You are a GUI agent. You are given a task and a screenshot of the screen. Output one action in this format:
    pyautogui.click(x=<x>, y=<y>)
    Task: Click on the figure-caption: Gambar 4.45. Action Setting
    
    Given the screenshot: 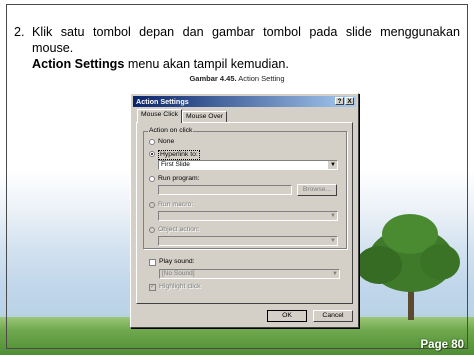 What is the action you would take?
    pyautogui.click(x=237, y=78)
    